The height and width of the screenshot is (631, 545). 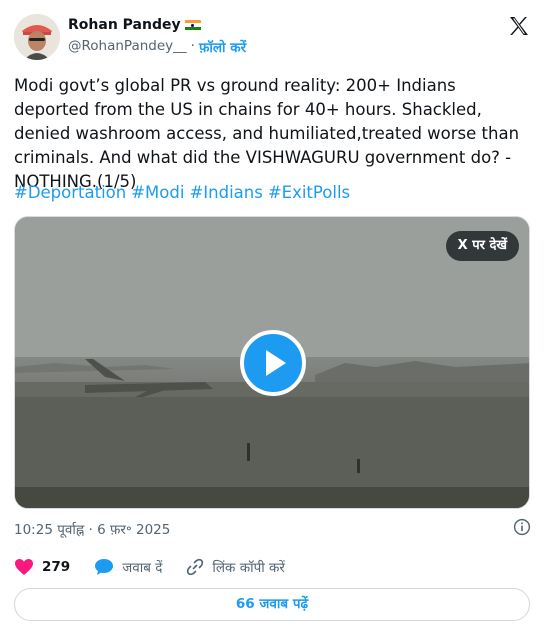 I want to click on like-button: 279, so click(x=42, y=567).